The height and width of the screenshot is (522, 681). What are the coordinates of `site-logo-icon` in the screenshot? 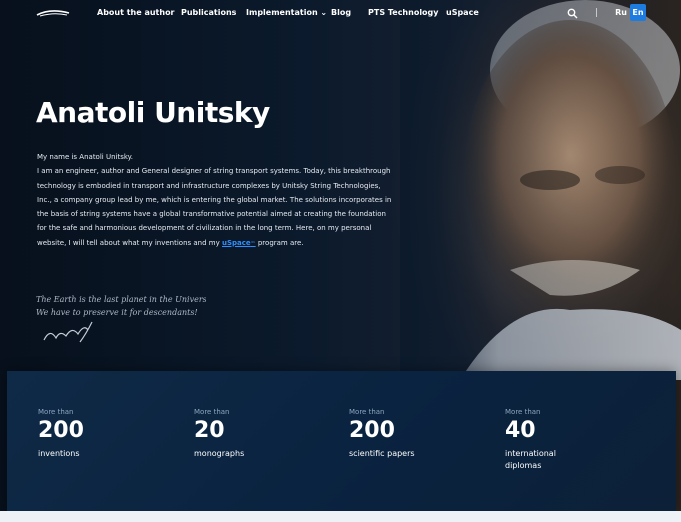 It's located at (53, 13).